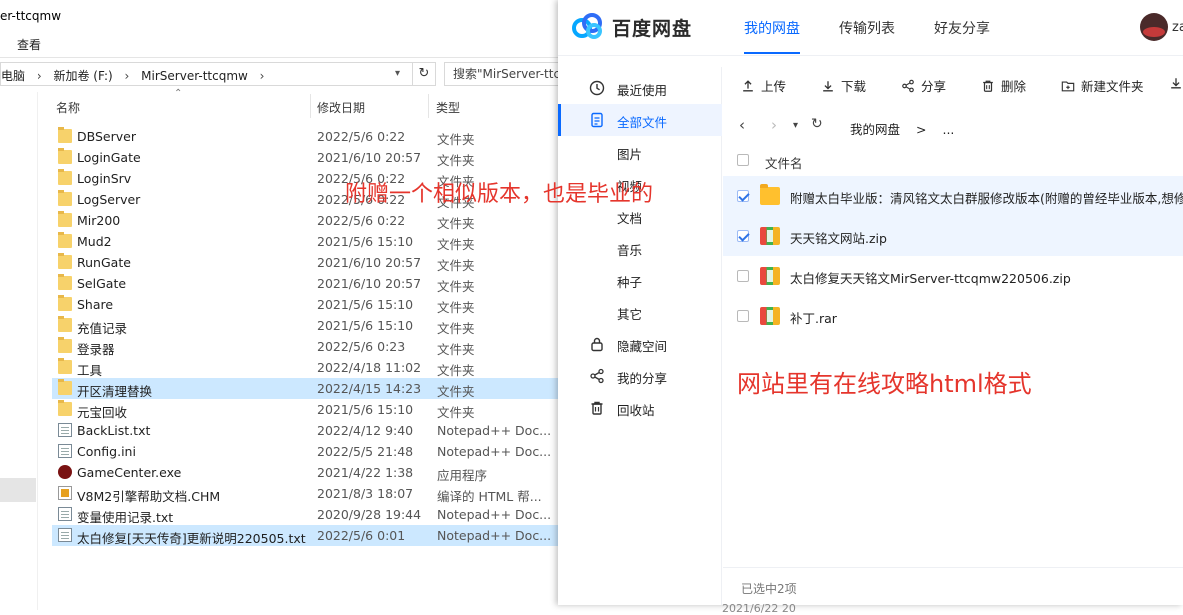 This screenshot has height=615, width=1183. I want to click on header-name: 名称, so click(68, 107).